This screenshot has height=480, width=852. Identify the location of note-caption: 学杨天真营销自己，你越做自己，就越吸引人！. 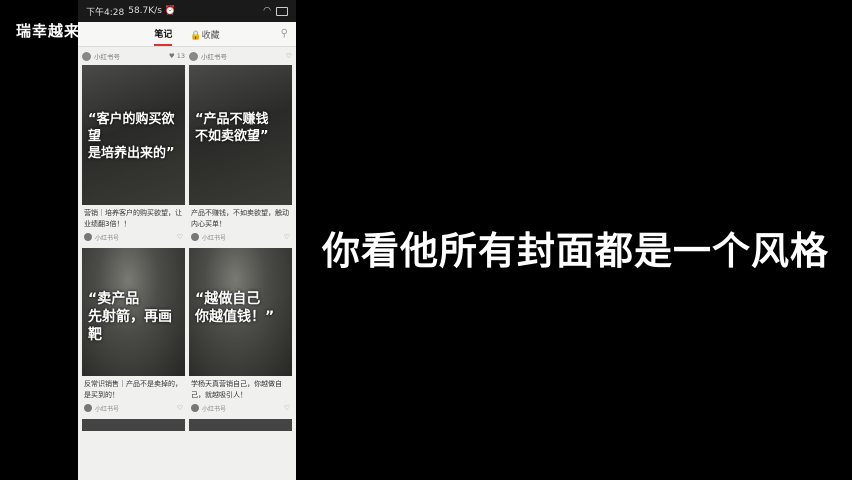
(240, 388).